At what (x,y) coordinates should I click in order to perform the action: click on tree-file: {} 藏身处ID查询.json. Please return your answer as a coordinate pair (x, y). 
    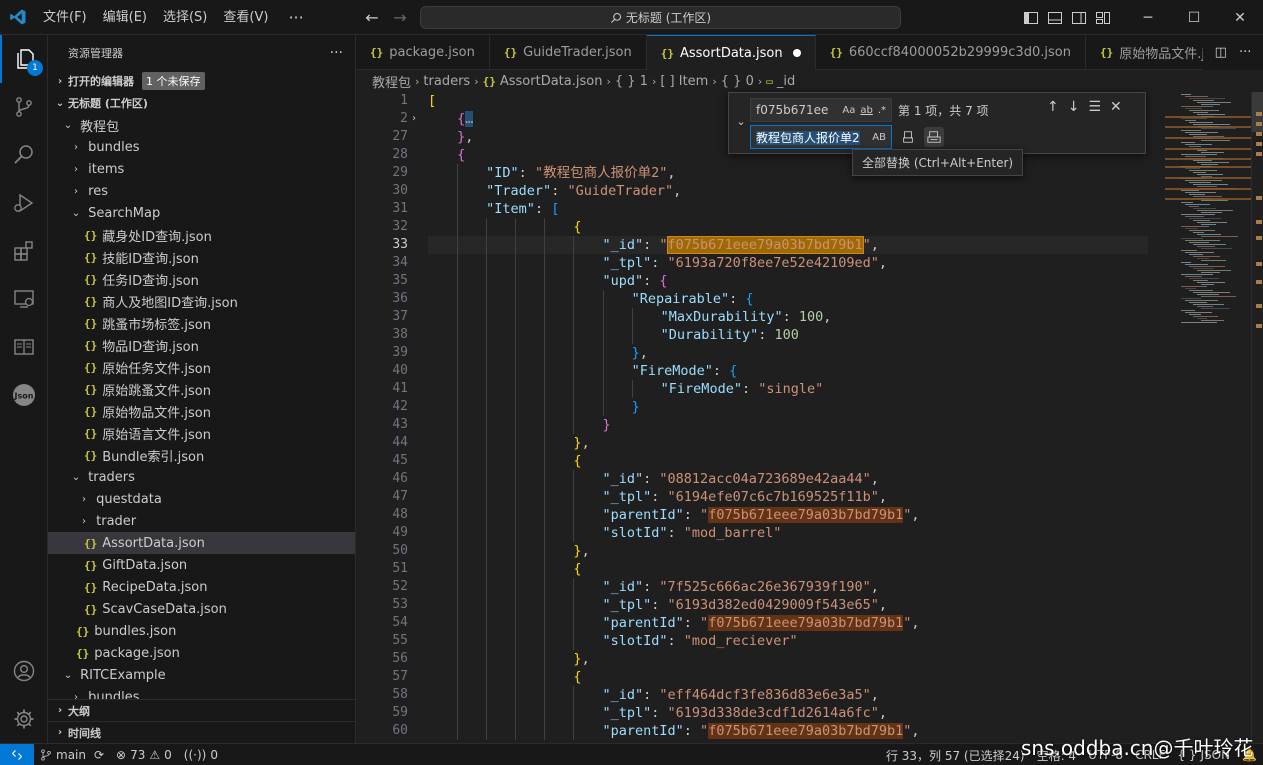
    Looking at the image, I should click on (201, 235).